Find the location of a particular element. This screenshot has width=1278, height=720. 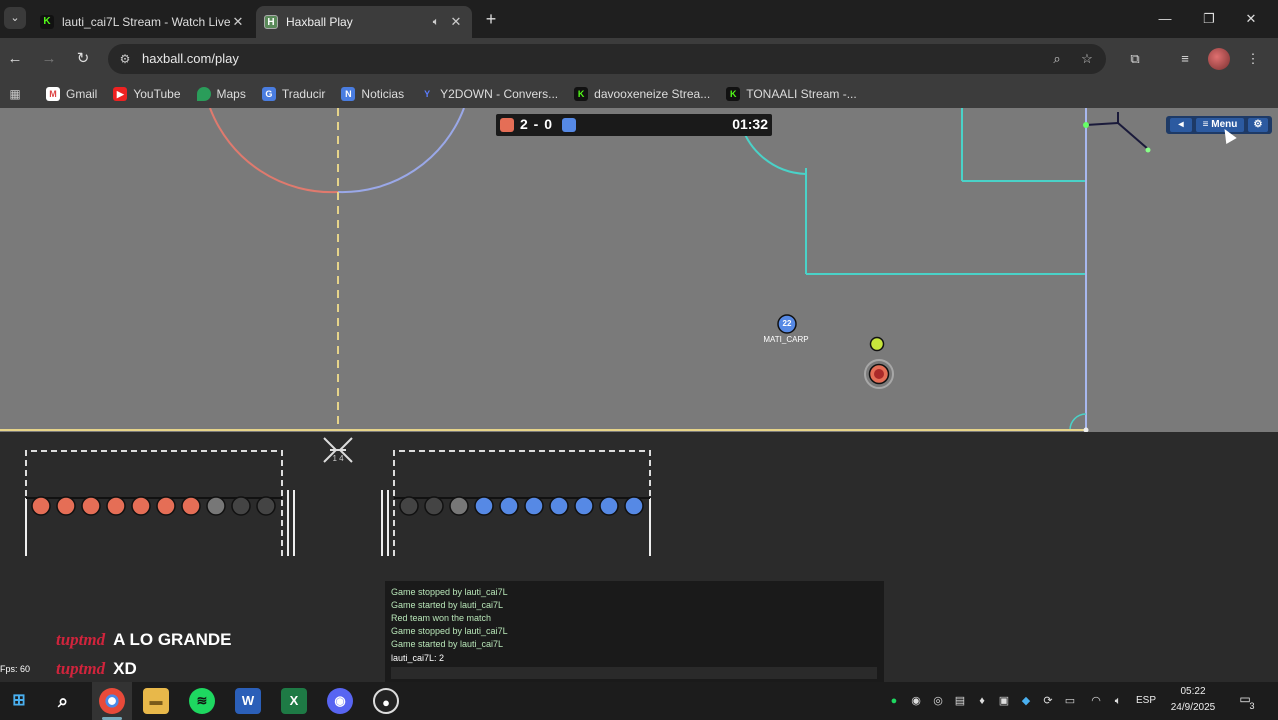

speaker-icon: 🔈︎ is located at coordinates (436, 22).